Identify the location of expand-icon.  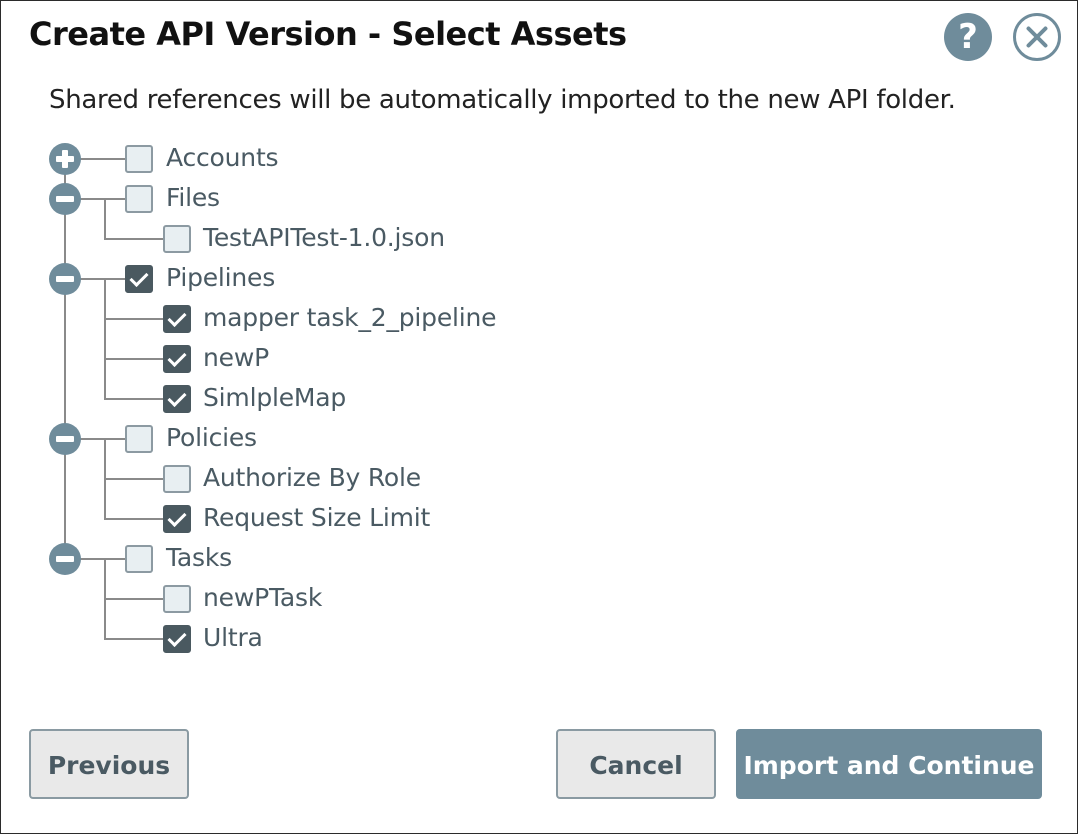
(65, 159).